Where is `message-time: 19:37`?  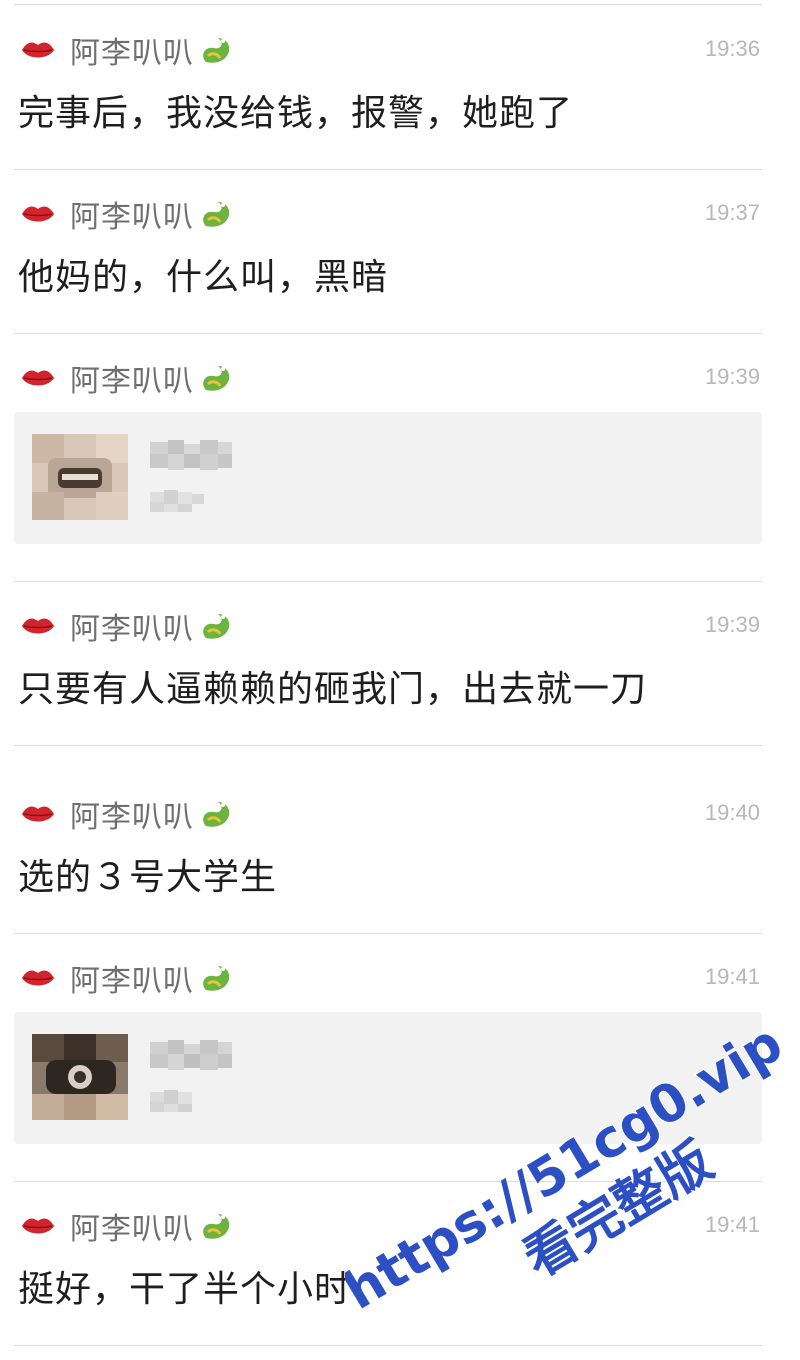 message-time: 19:37 is located at coordinates (732, 212).